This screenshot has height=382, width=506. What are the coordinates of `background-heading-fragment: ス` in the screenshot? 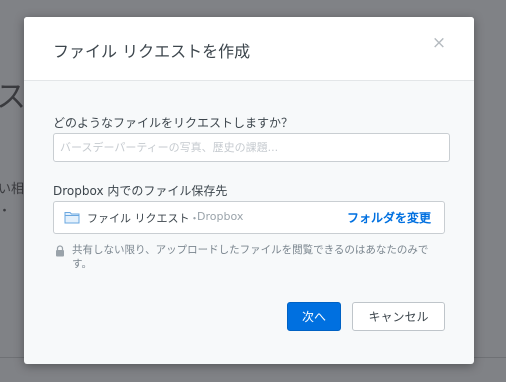 It's located at (13, 97).